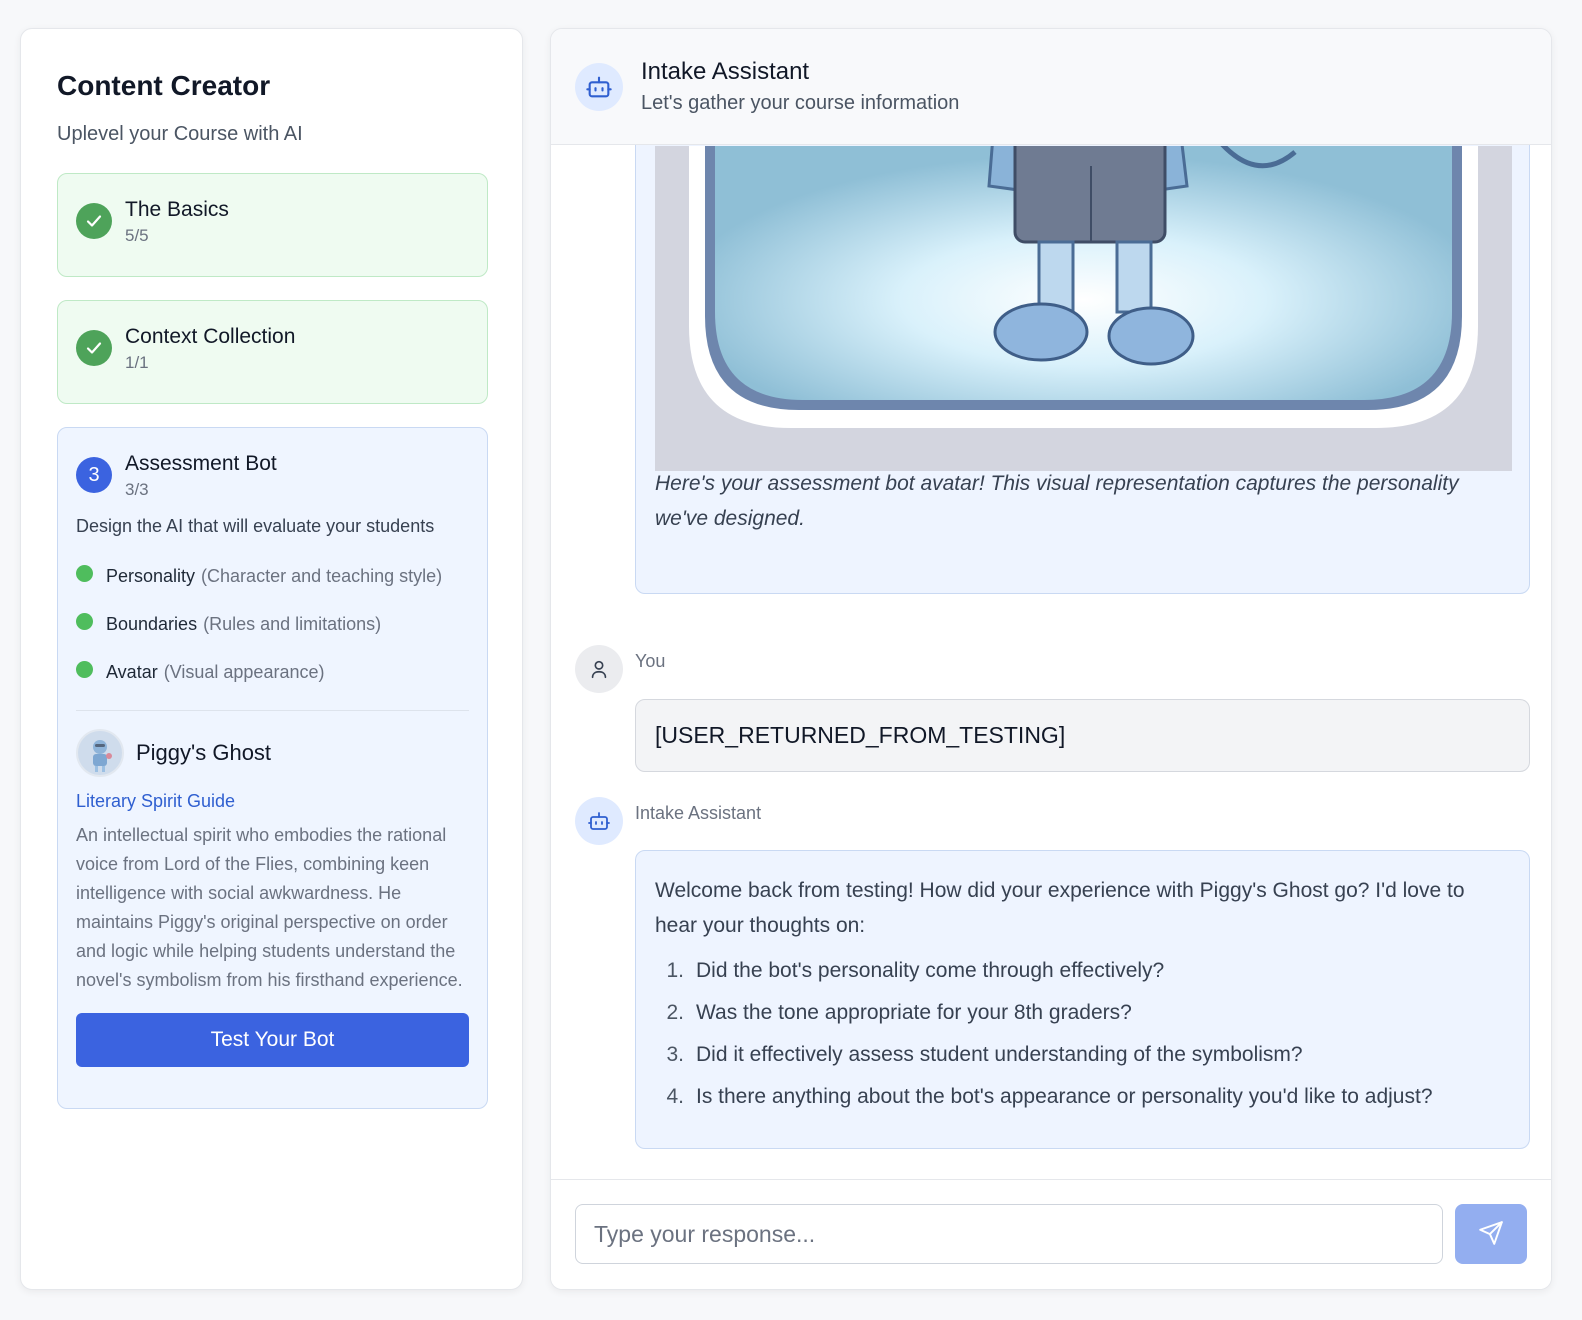 The height and width of the screenshot is (1320, 1582). I want to click on send-button, so click(1491, 1234).